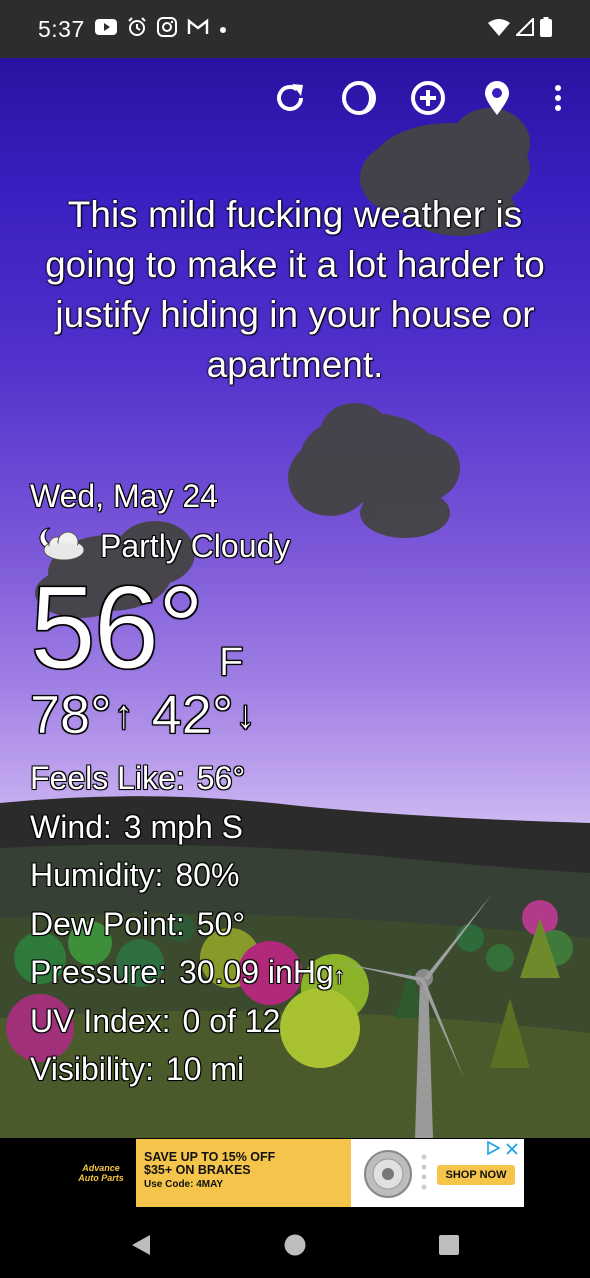 The height and width of the screenshot is (1278, 590). What do you see at coordinates (98, 972) in the screenshot?
I see `detail-label: Pressure:` at bounding box center [98, 972].